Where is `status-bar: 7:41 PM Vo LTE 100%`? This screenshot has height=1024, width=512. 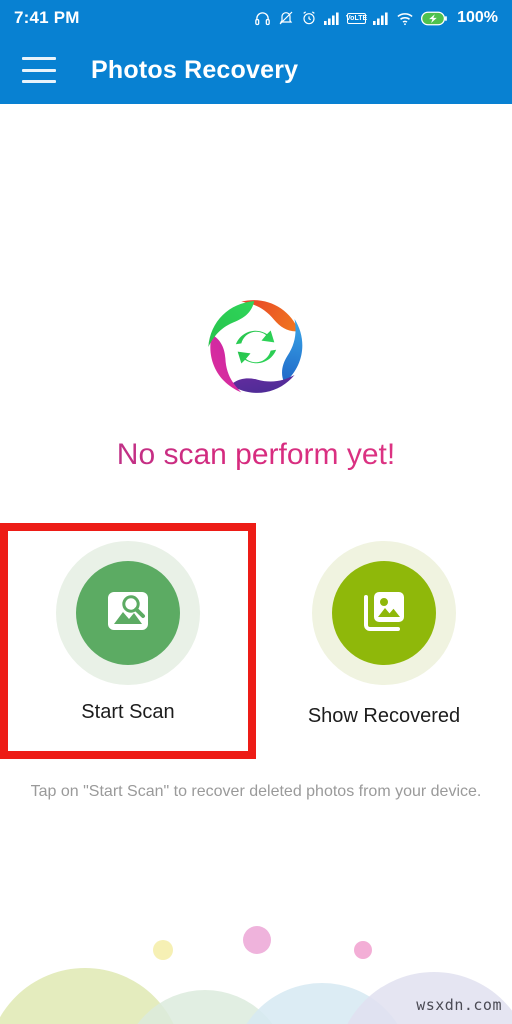 status-bar: 7:41 PM Vo LTE 100% is located at coordinates (256, 18).